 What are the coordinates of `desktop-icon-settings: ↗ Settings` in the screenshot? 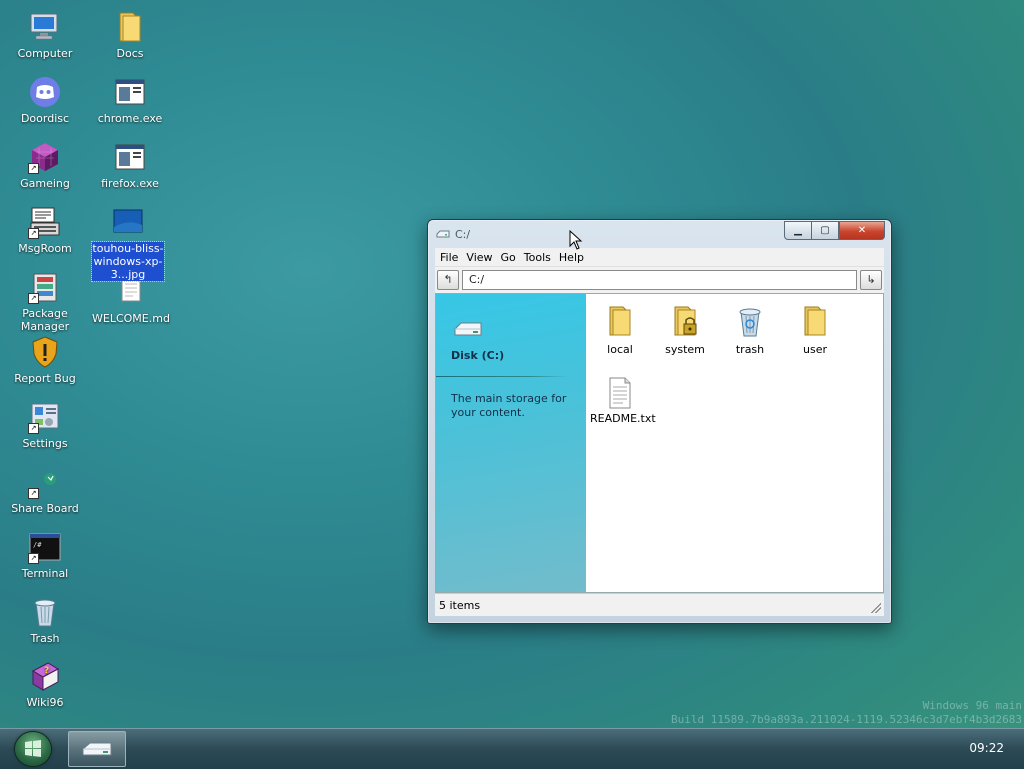 It's located at (45, 425).